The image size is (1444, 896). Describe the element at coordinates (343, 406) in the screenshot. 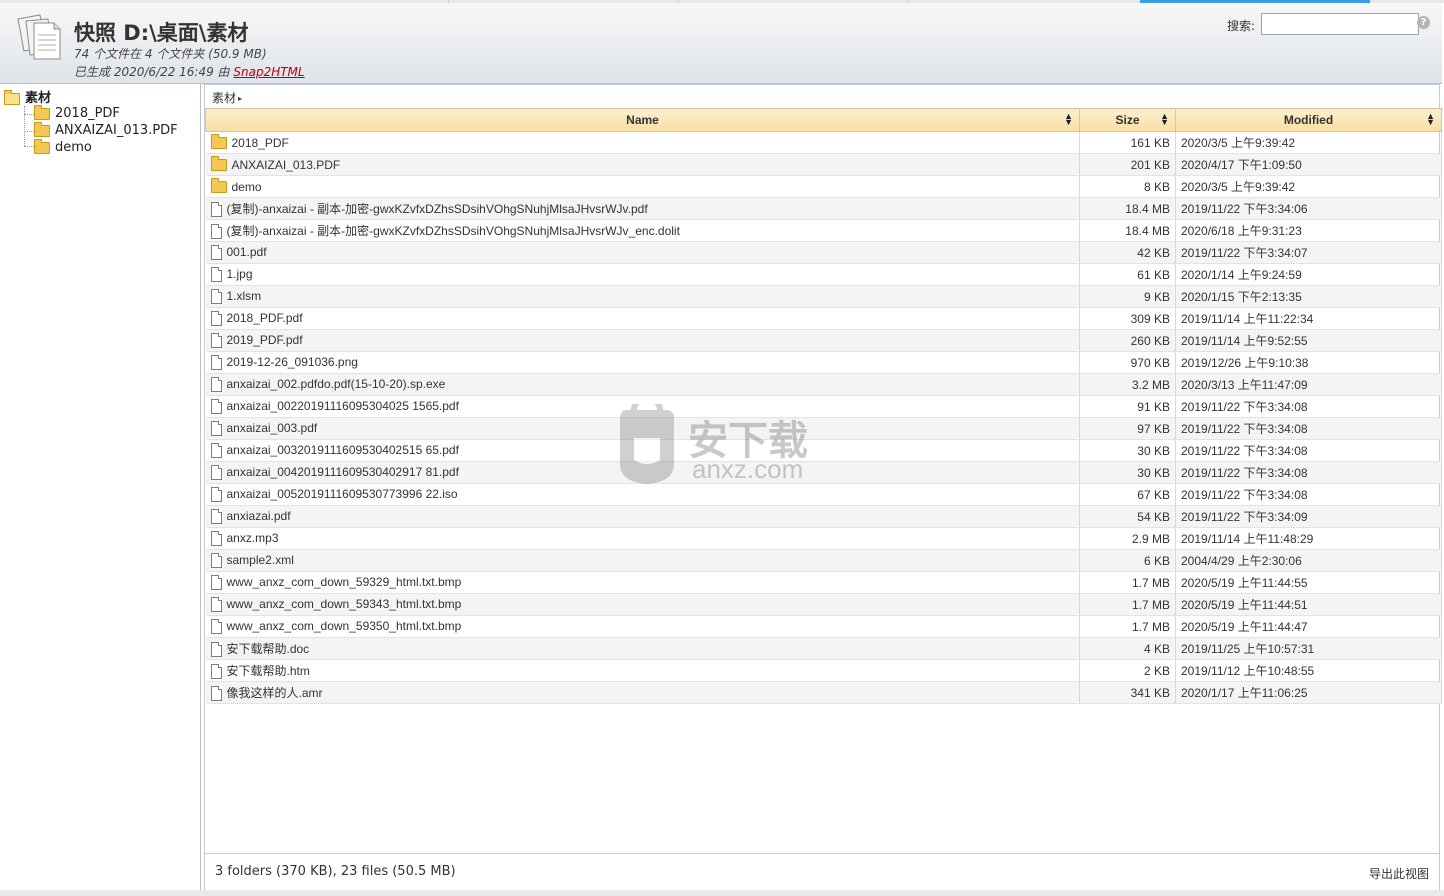

I see `item-name: anxaizai_00220191116095304025 1565.pdf` at that location.